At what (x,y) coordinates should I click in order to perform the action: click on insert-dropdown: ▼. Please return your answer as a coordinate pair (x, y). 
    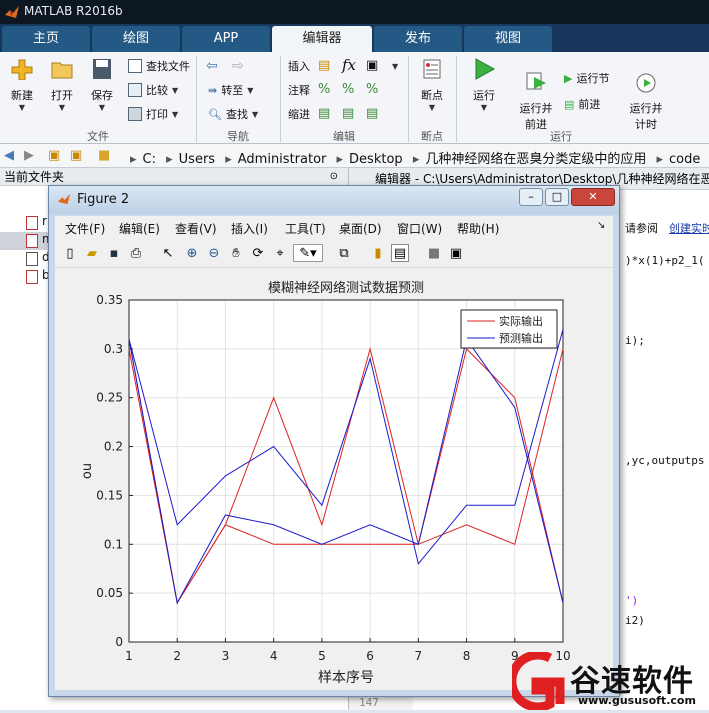
    Looking at the image, I should click on (395, 66).